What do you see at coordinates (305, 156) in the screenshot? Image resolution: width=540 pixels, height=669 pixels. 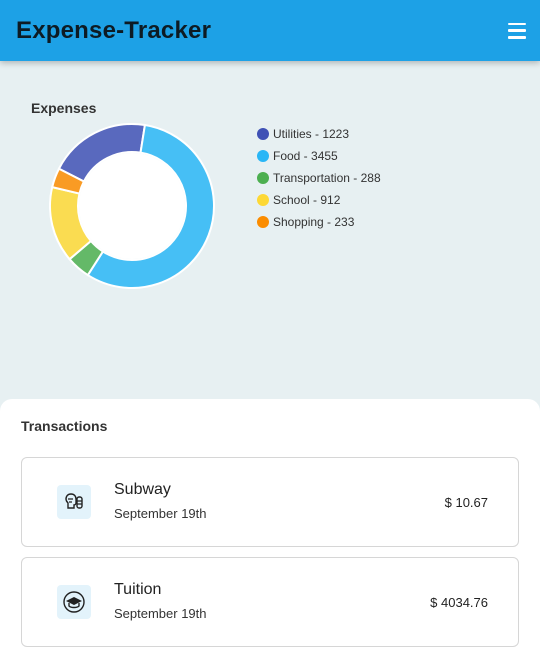 I see `legend-label: Food - 3455` at bounding box center [305, 156].